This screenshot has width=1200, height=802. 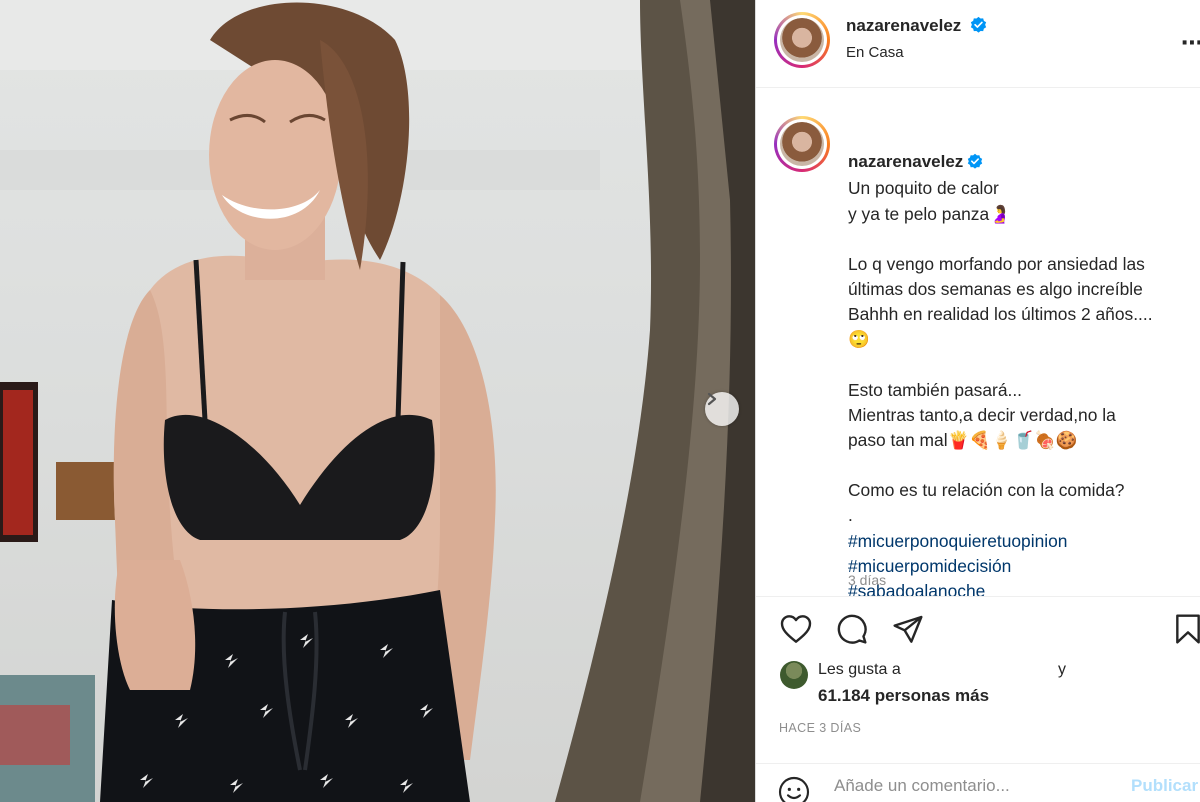 I want to click on like-button, so click(x=796, y=631).